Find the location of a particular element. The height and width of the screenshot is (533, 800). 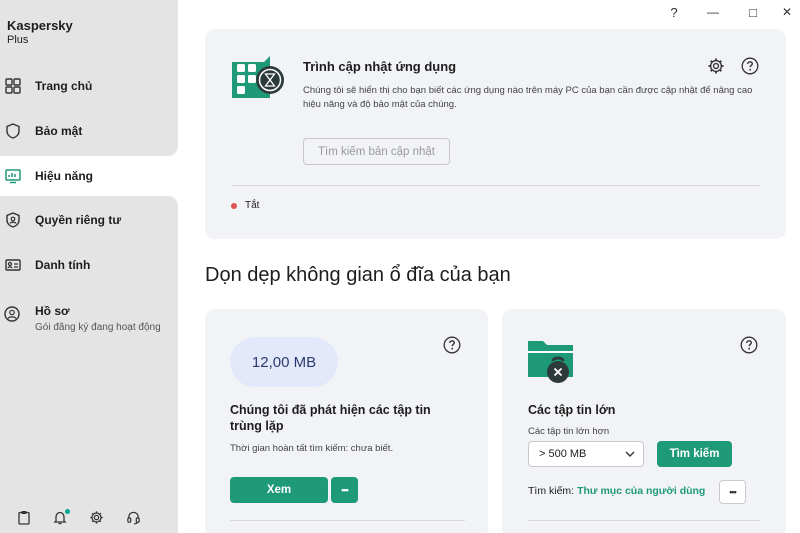

sidebar-item-label: Danh tính is located at coordinates (63, 265).